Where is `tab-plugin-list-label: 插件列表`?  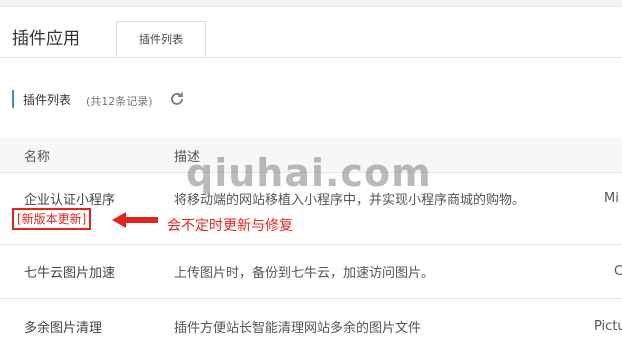
tab-plugin-list-label: 插件列表 is located at coordinates (161, 39).